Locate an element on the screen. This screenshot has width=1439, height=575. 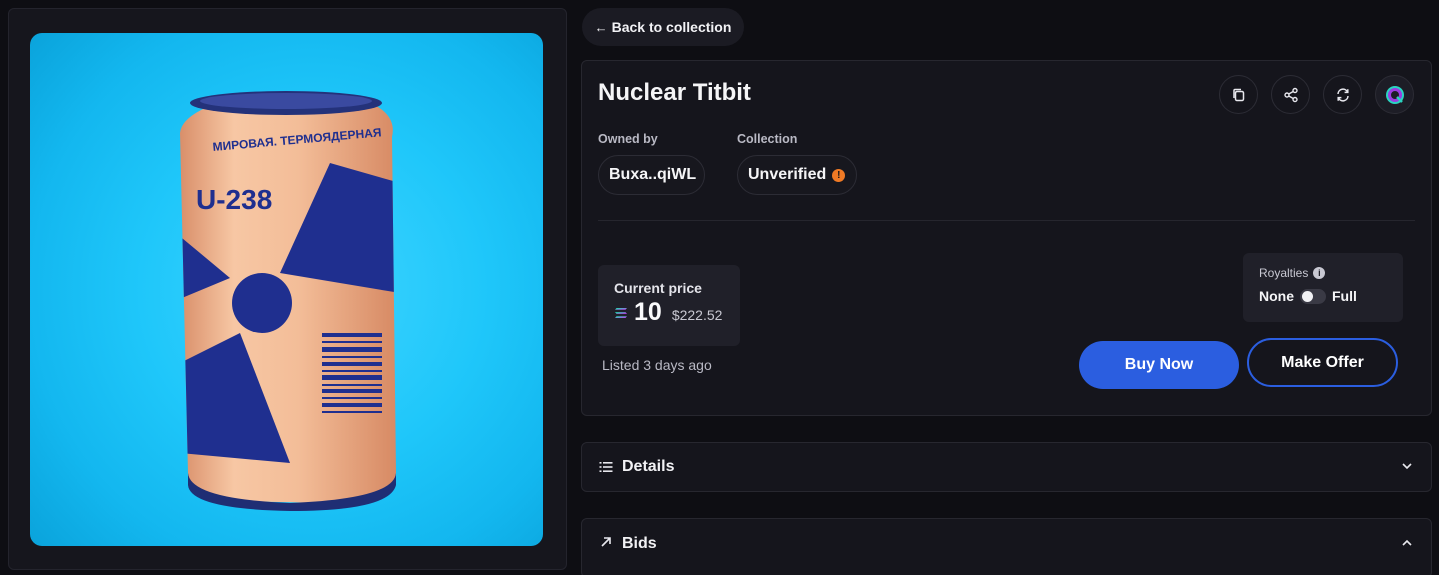
details-title: Details is located at coordinates (648, 466).